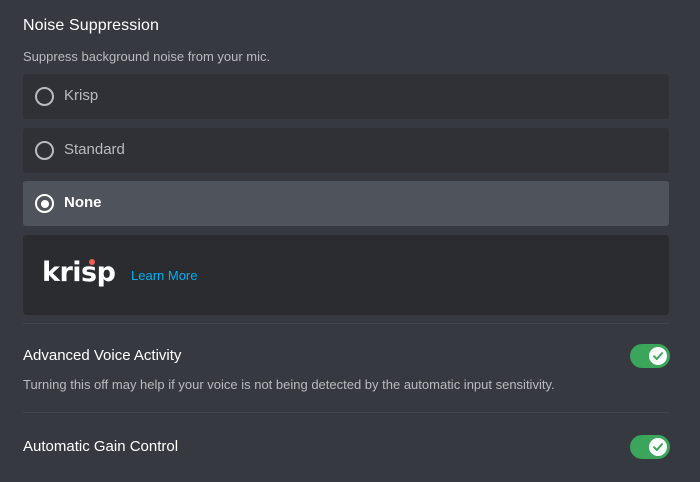  I want to click on advanced-voice-activity-toggle, so click(650, 356).